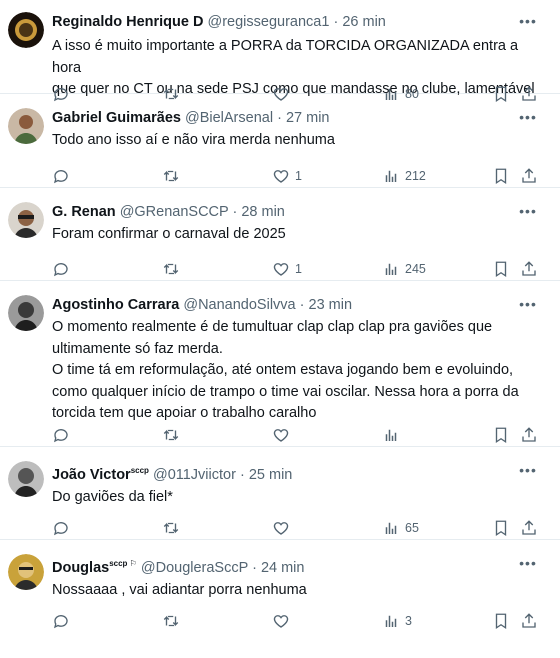  Describe the element at coordinates (412, 528) in the screenshot. I see `views-count: 65` at that location.